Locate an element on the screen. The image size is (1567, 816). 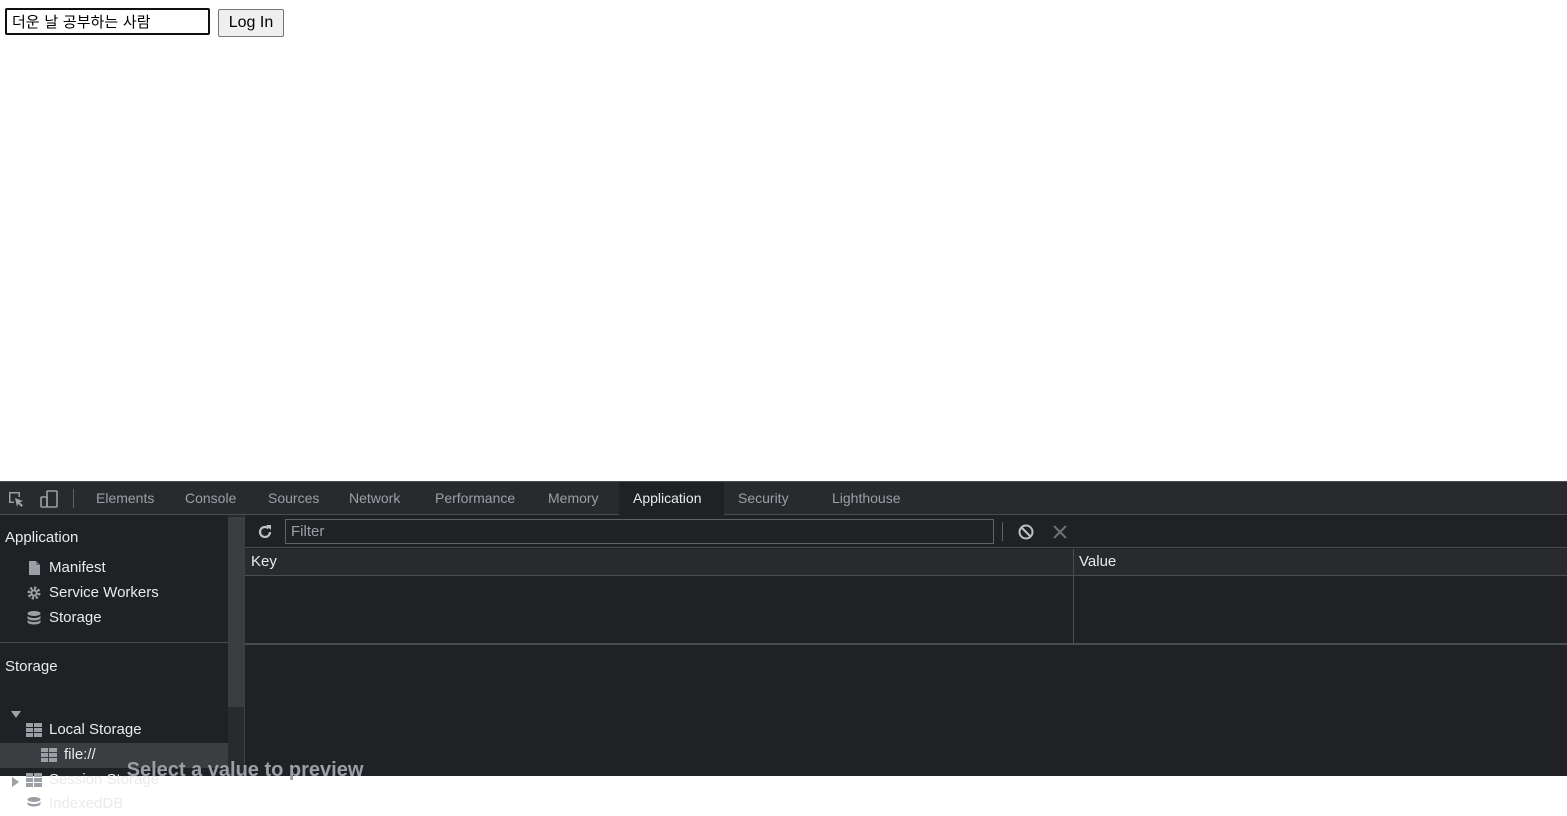
document-icon is located at coordinates (34, 568).